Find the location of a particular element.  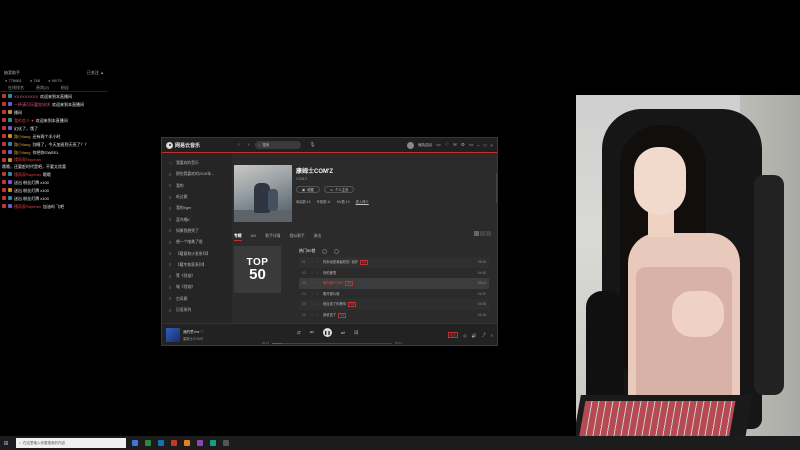

now-playing-cover is located at coordinates (173, 335).